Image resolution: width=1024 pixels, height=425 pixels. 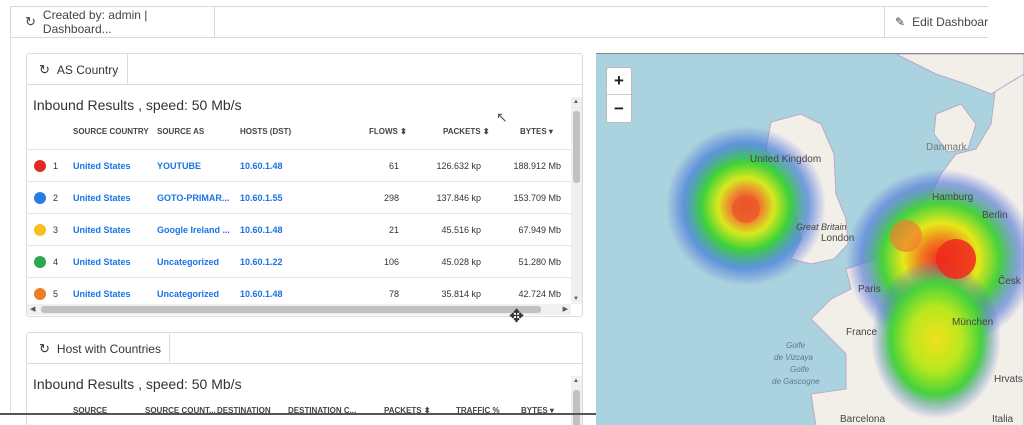 What do you see at coordinates (108, 348) in the screenshot?
I see `tab-label: Host with Countries` at bounding box center [108, 348].